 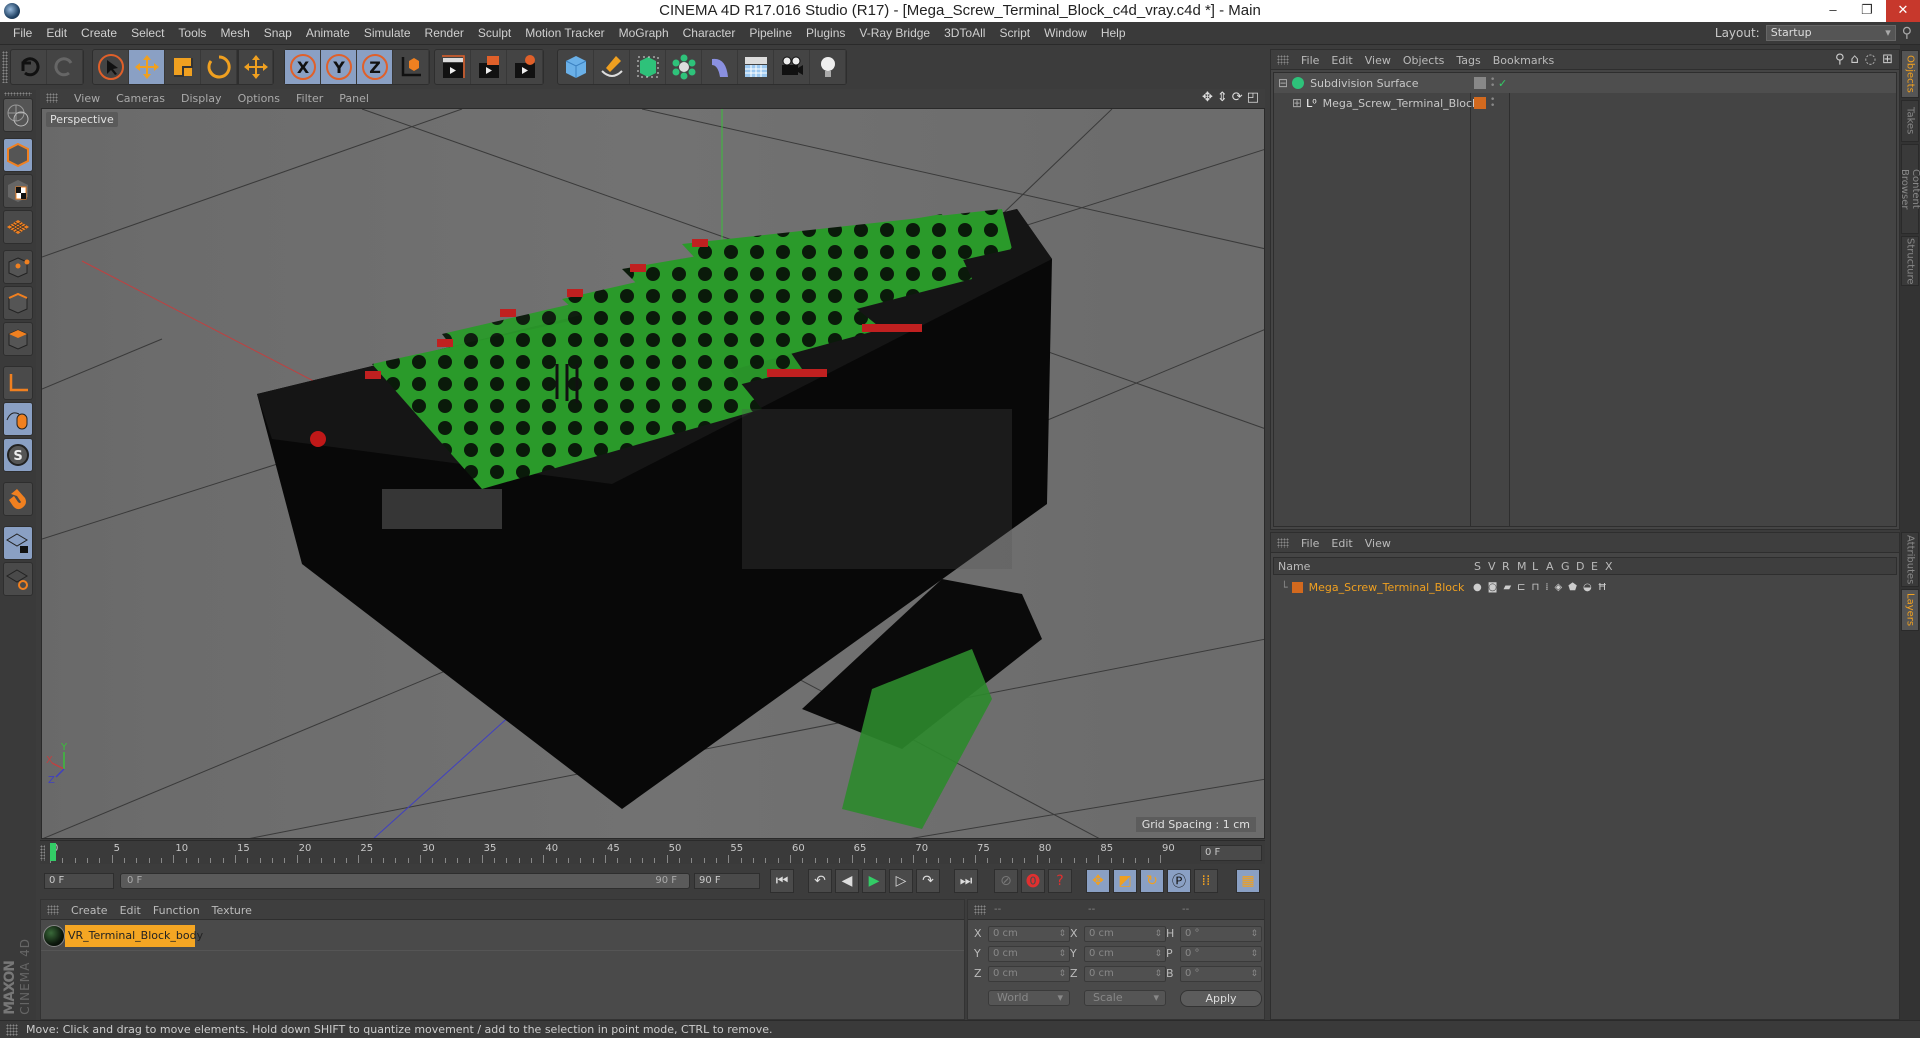 I want to click on bend-deformer-button, so click(x=720, y=67).